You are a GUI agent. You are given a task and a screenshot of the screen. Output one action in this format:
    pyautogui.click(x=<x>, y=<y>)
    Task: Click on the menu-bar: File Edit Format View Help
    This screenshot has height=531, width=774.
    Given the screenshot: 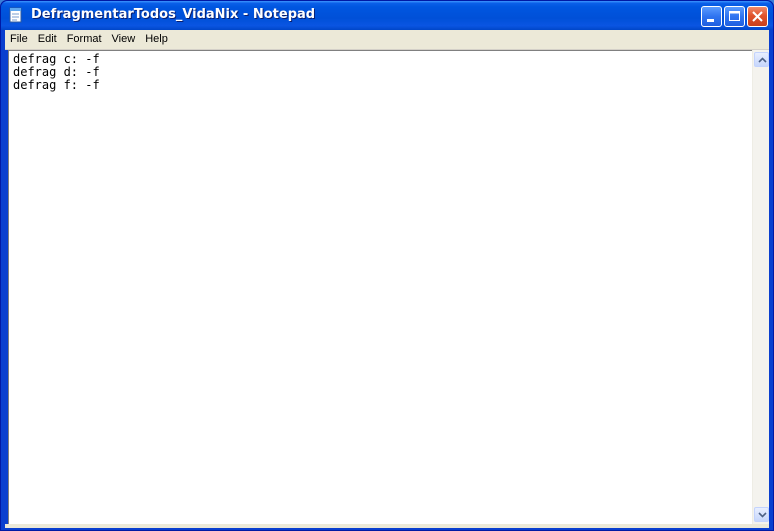 What is the action you would take?
    pyautogui.click(x=387, y=40)
    